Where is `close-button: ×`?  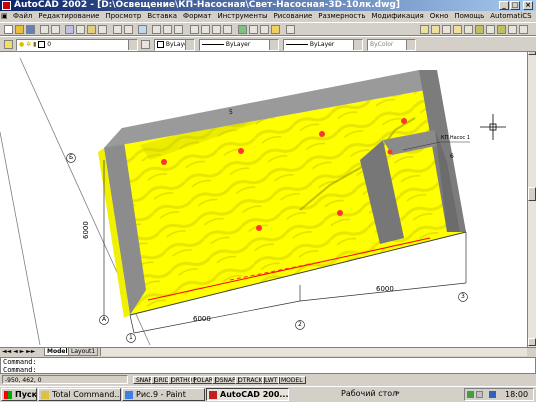 close-button: × is located at coordinates (528, 5).